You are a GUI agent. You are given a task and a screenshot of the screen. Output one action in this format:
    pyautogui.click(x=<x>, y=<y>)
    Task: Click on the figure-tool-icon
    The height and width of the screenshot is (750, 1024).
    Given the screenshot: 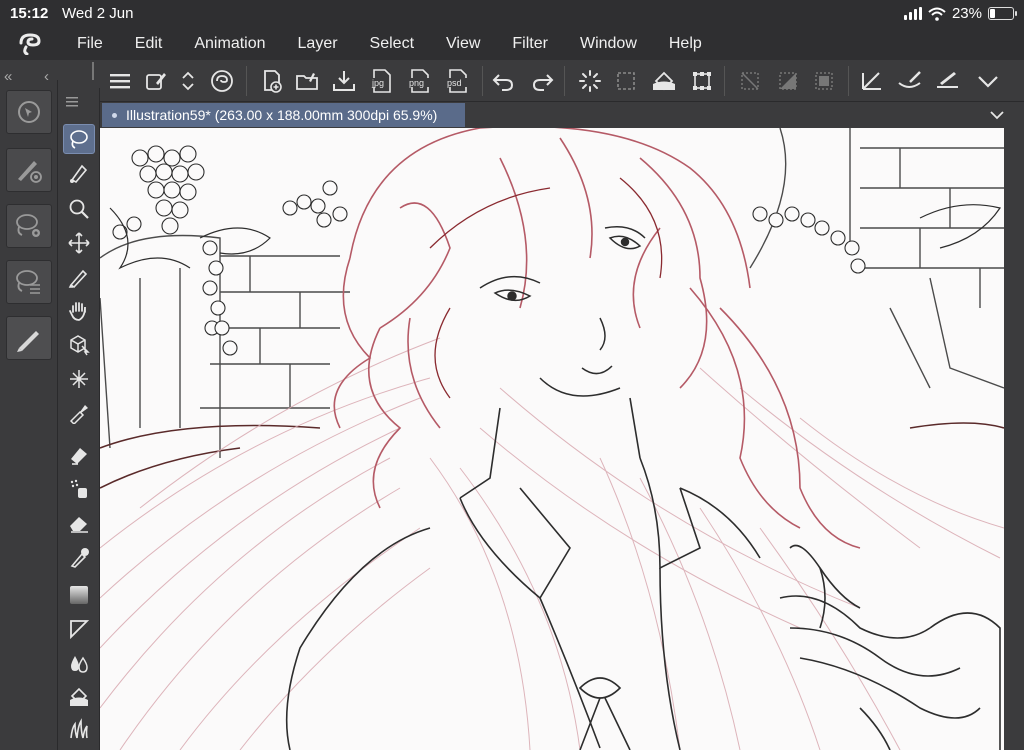 What is the action you would take?
    pyautogui.click(x=79, y=629)
    